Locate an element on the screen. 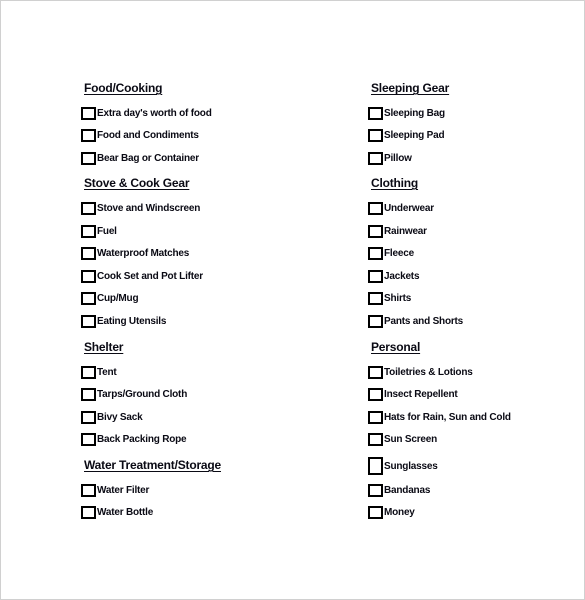 Image resolution: width=585 pixels, height=600 pixels. checklist-item: Sunglasses is located at coordinates (403, 466).